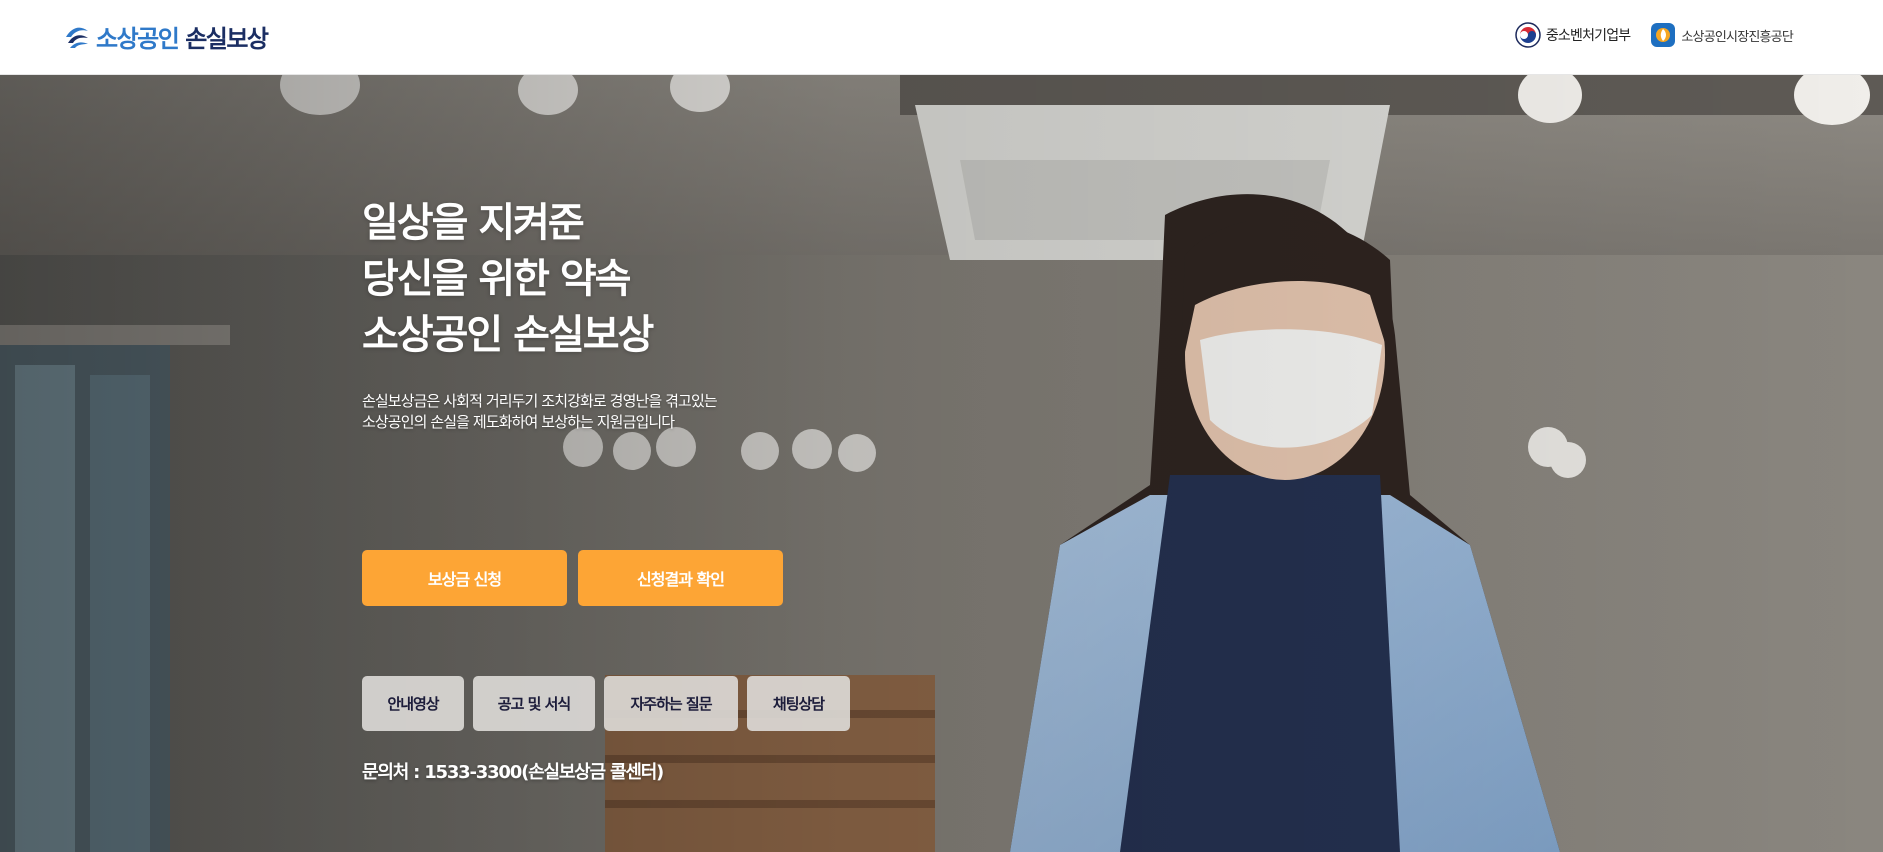 The image size is (1883, 852). Describe the element at coordinates (1663, 35) in the screenshot. I see `semas-emblem-icon` at that location.